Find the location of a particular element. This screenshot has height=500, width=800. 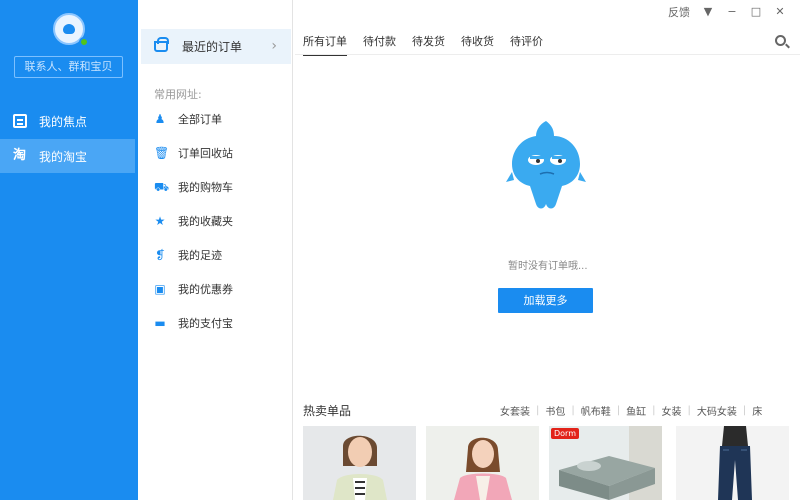

contact-search-input: 联系人、群和宝贝 is located at coordinates (68, 67).